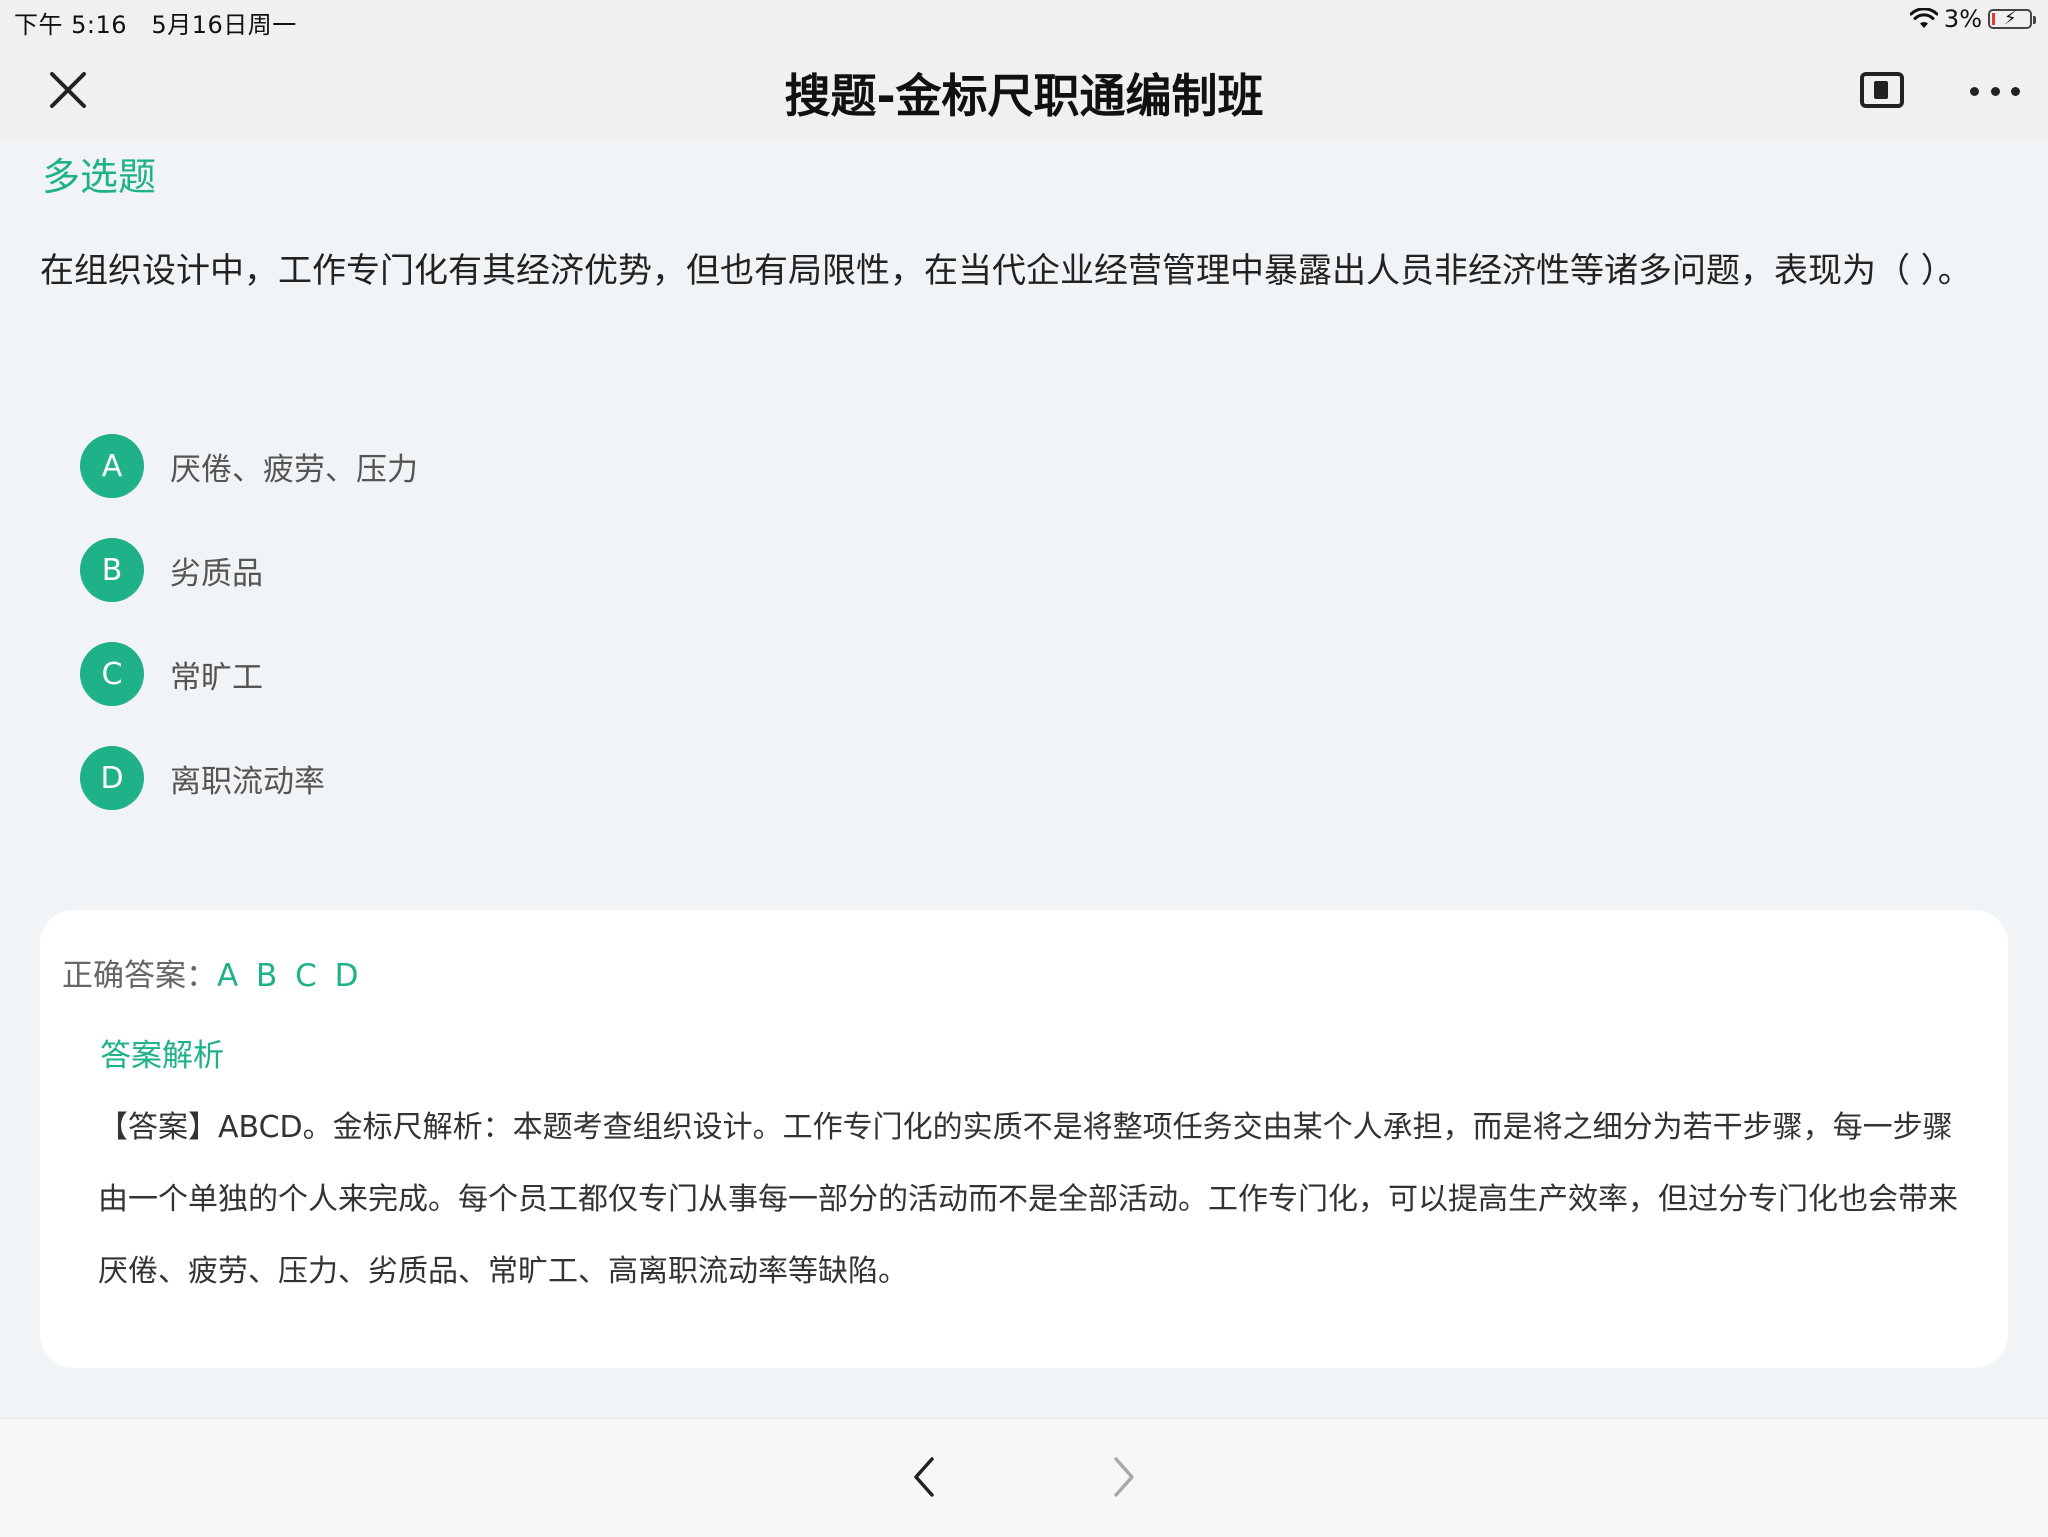  I want to click on option-d-text: 离职流动率, so click(247, 781).